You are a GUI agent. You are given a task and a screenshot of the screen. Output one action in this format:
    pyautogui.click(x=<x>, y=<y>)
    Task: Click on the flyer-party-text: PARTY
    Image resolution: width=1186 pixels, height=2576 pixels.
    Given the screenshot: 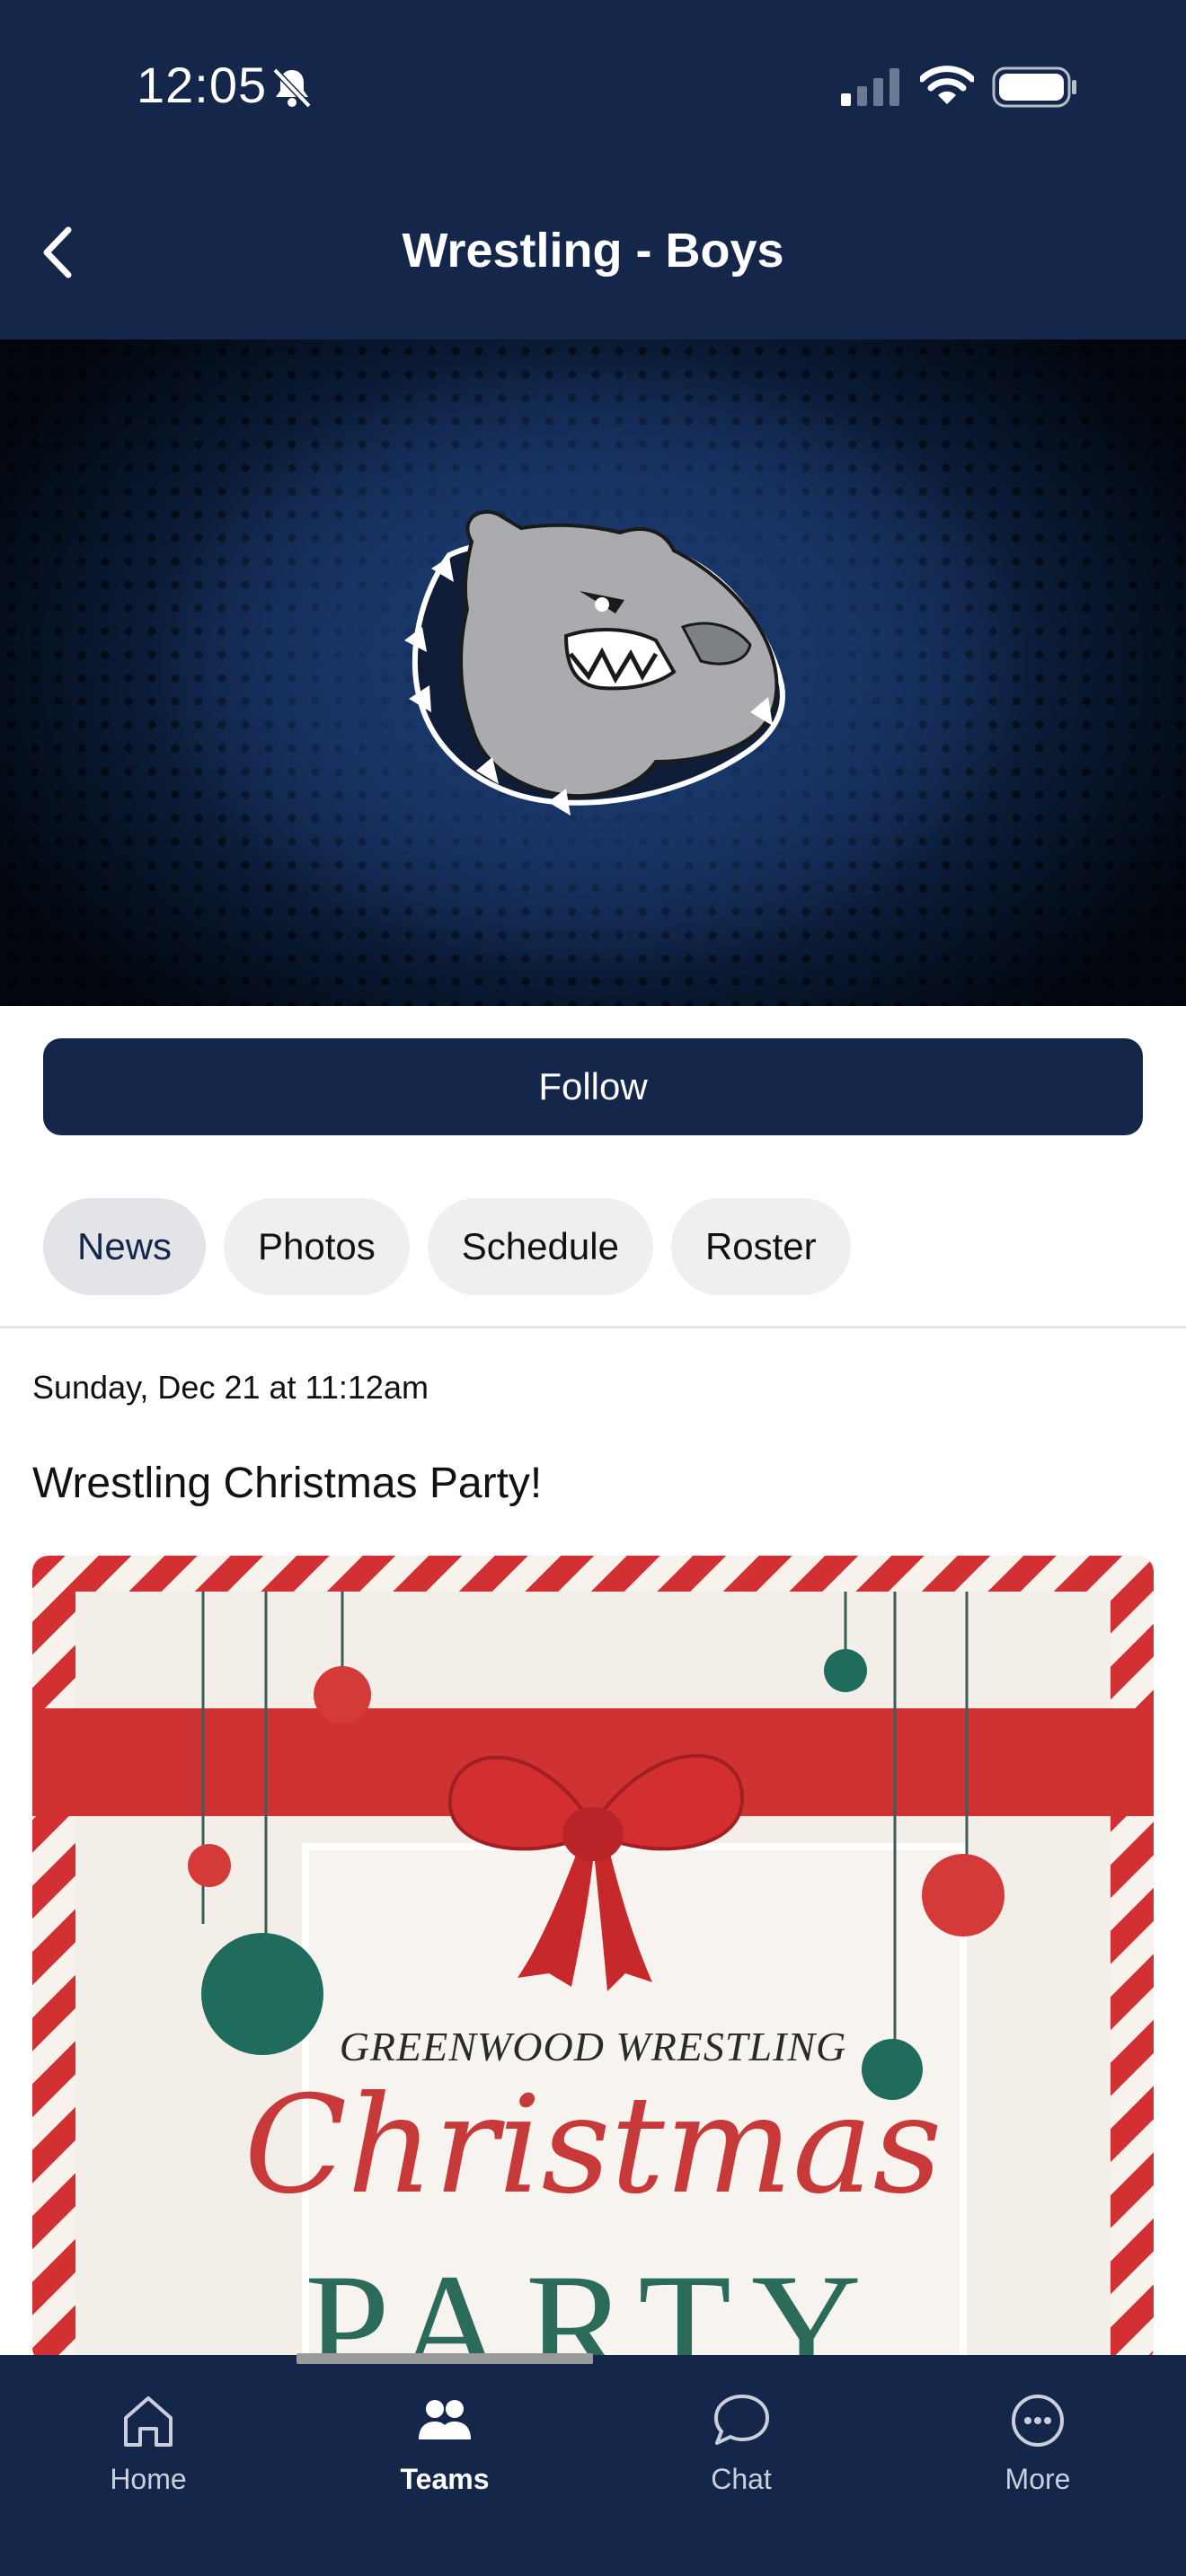 What is the action you would take?
    pyautogui.click(x=593, y=2303)
    